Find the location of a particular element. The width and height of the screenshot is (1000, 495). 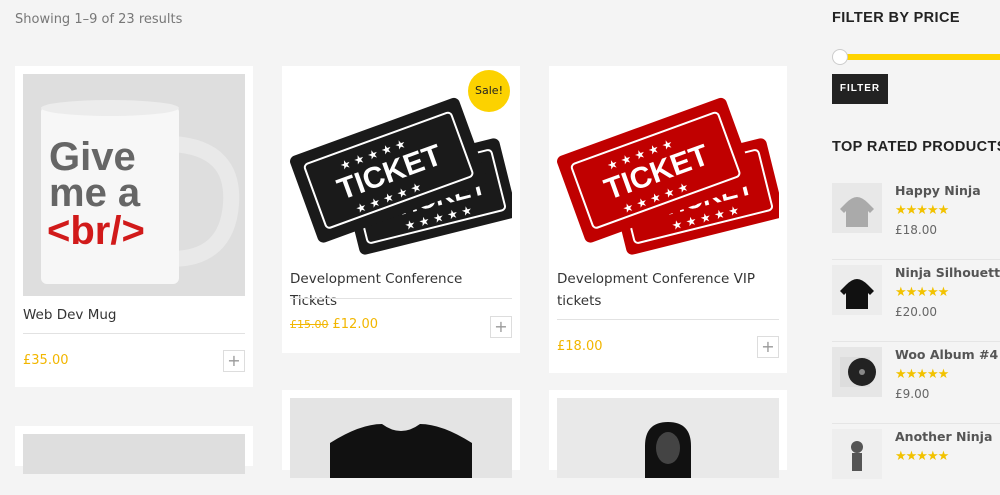

product-title: Web Dev Mug is located at coordinates (134, 315).